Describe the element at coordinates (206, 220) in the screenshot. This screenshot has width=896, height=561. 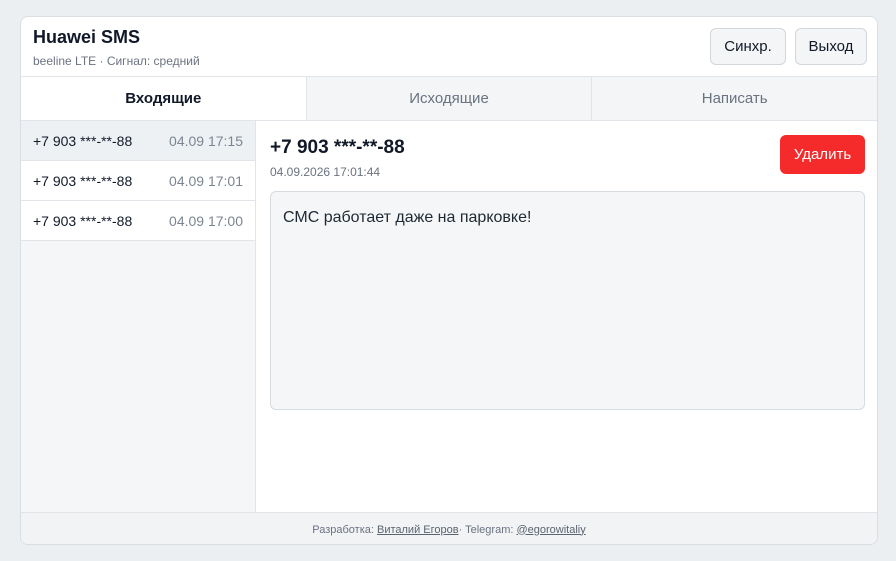
I see `list-item-time: 04.09 17:00` at that location.